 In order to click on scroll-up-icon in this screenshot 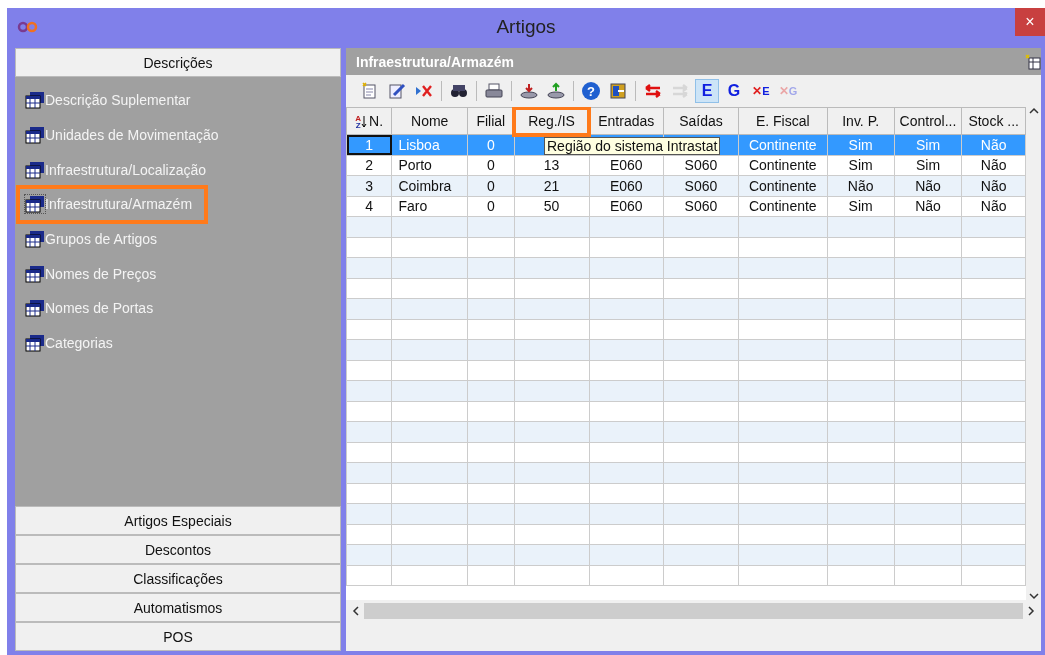, I will do `click(1033, 111)`.